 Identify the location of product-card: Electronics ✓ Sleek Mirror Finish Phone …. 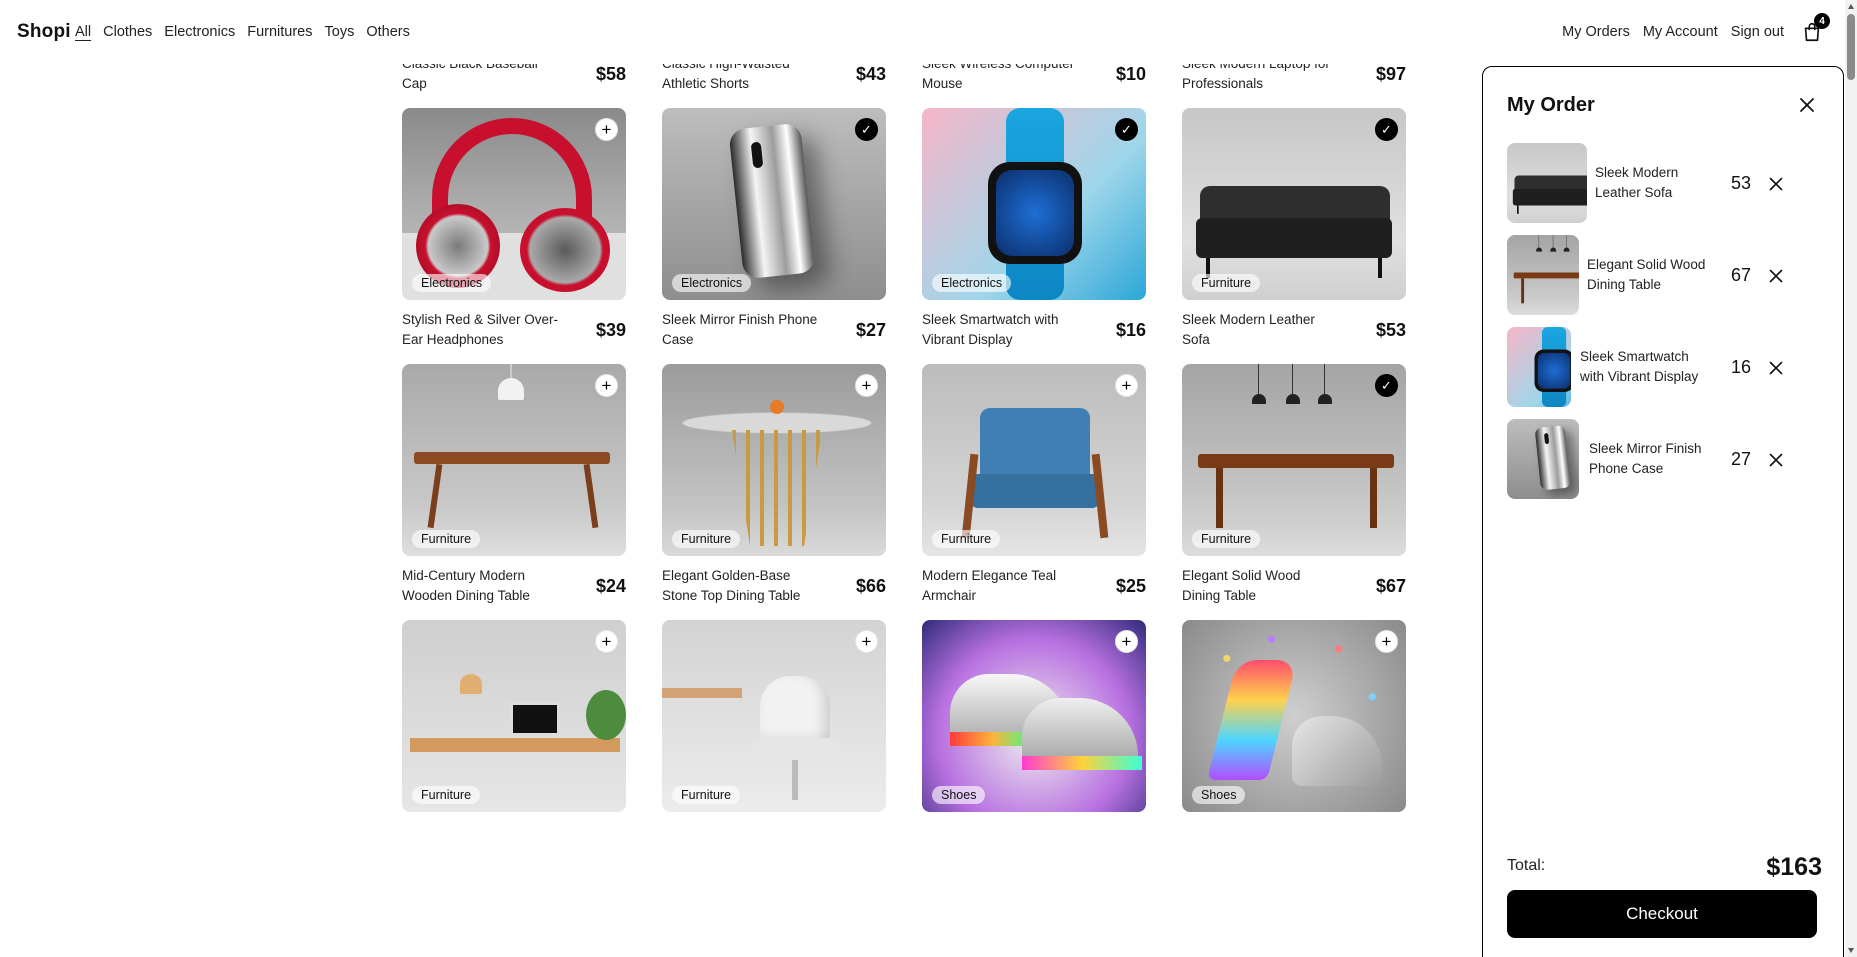
(774, 236).